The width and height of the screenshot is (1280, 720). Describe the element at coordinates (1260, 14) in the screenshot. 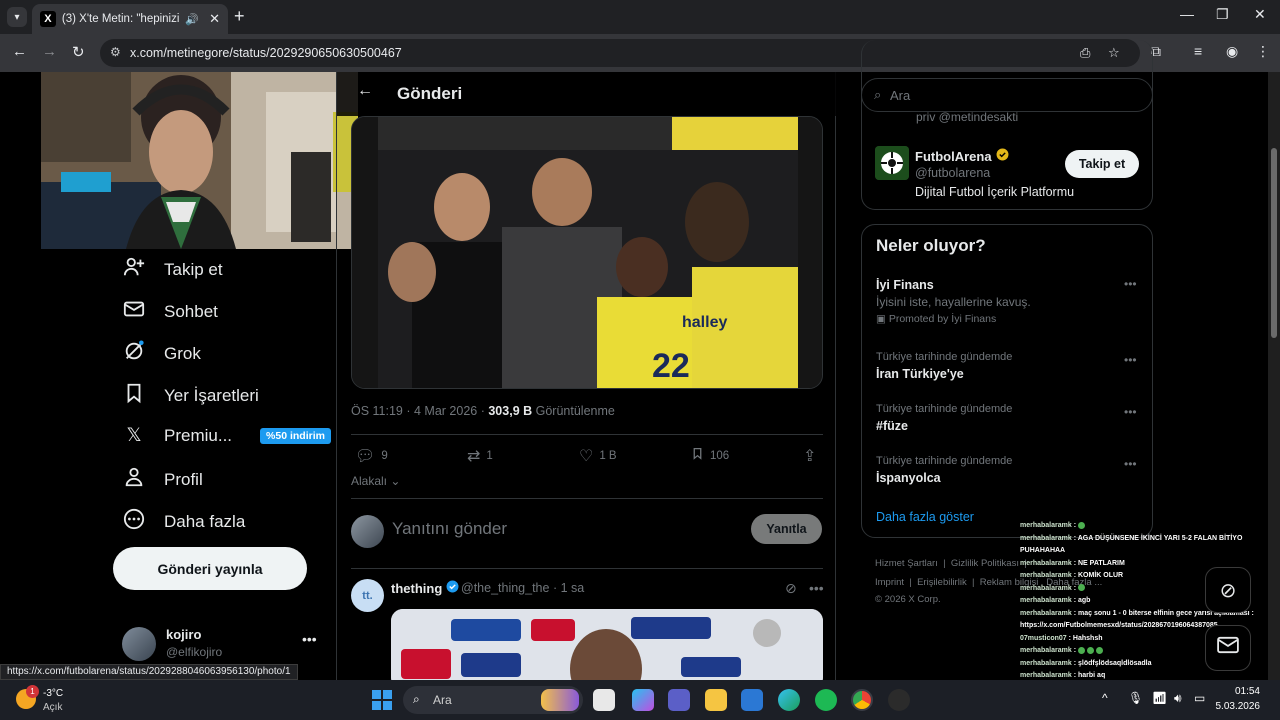

I see `window-close-button: ✕` at that location.